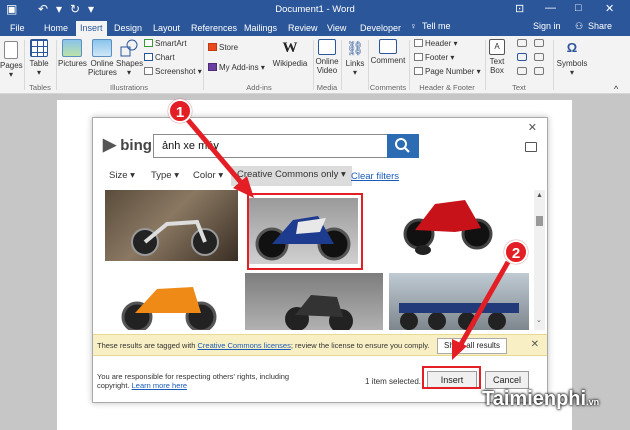 The height and width of the screenshot is (430, 630). I want to click on arrow-step1, so click(216, 153).